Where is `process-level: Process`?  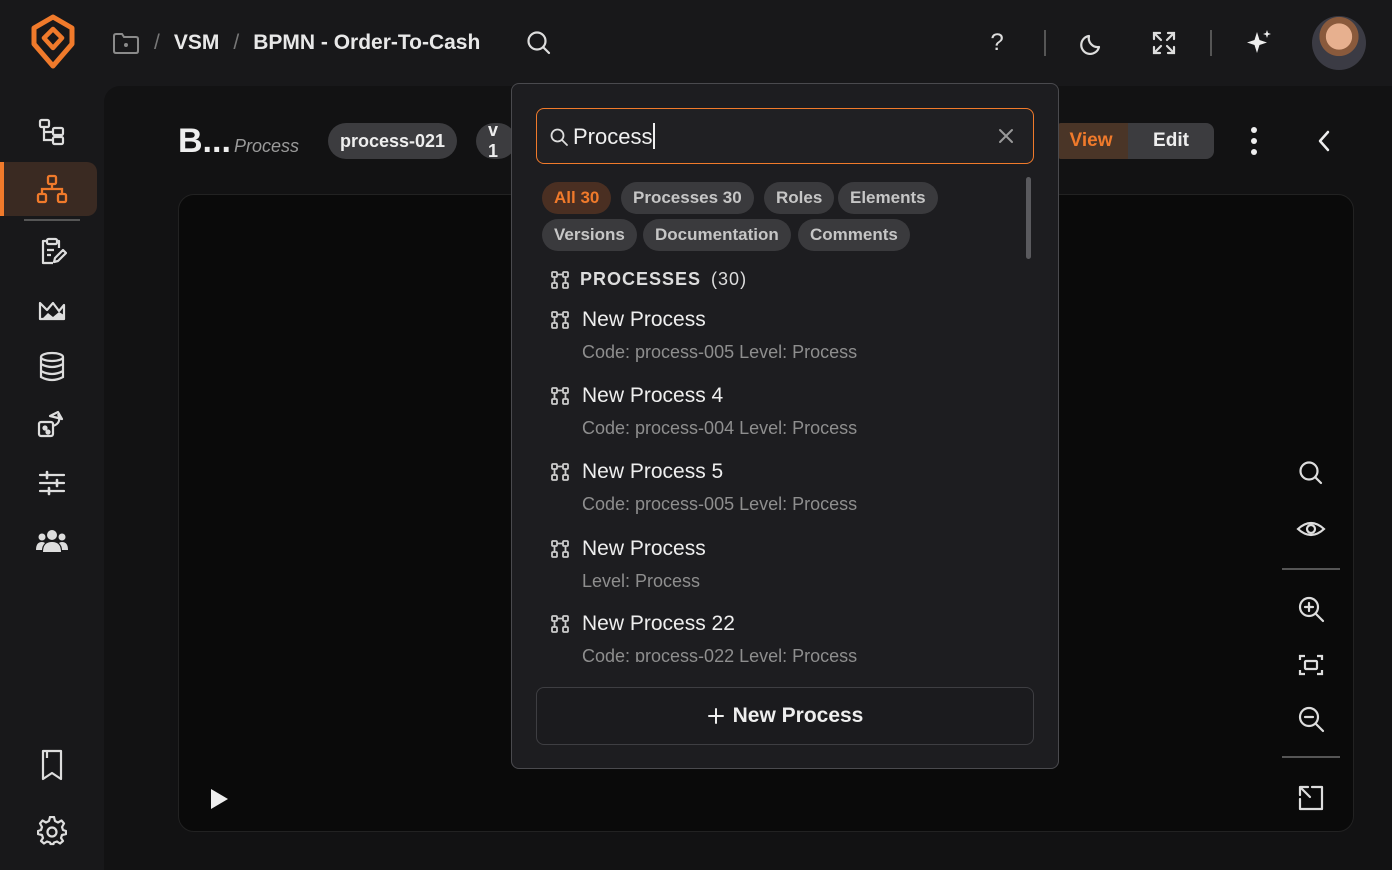 process-level: Process is located at coordinates (267, 146).